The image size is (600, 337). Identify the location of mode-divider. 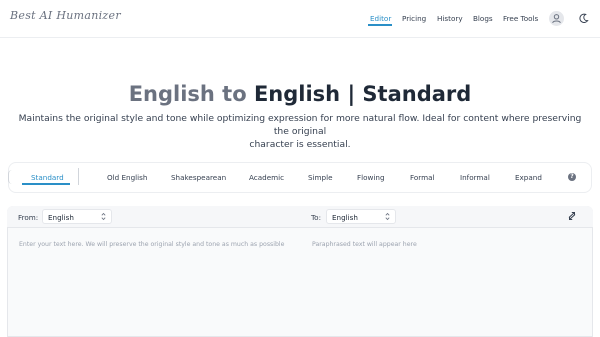
(78, 176).